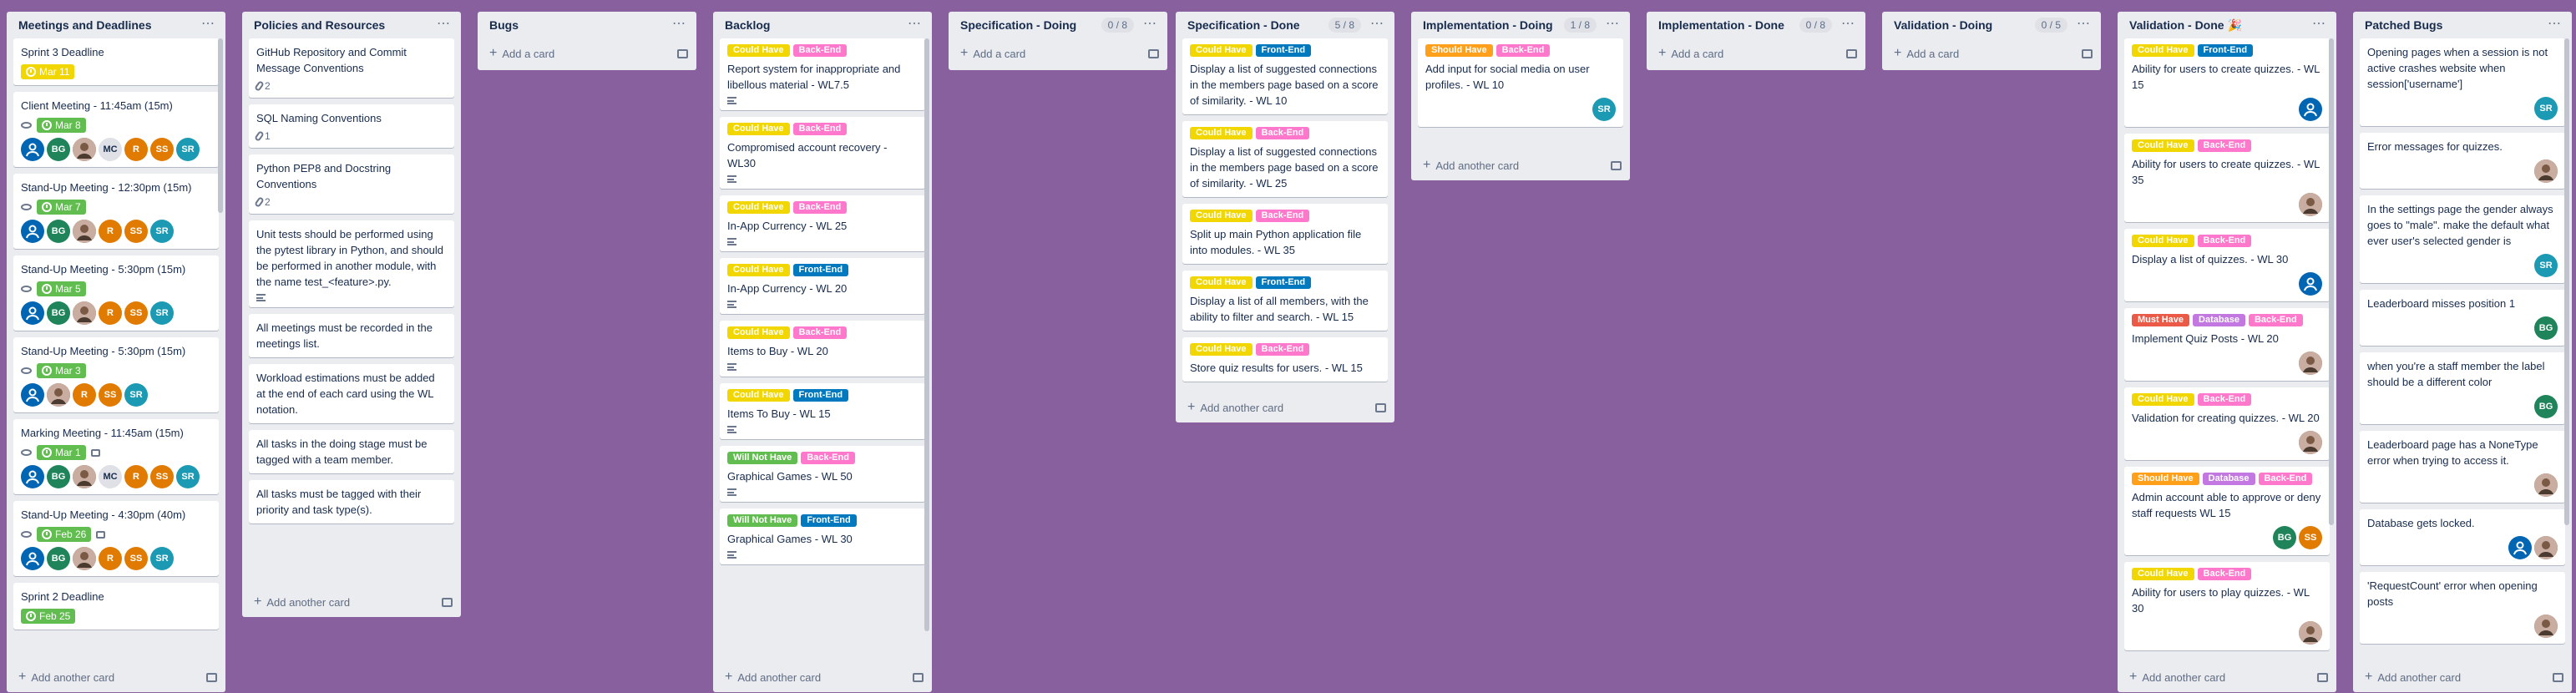 Image resolution: width=2576 pixels, height=693 pixels. What do you see at coordinates (2462, 318) in the screenshot?
I see `card: Leaderboard misses position 1 BG` at bounding box center [2462, 318].